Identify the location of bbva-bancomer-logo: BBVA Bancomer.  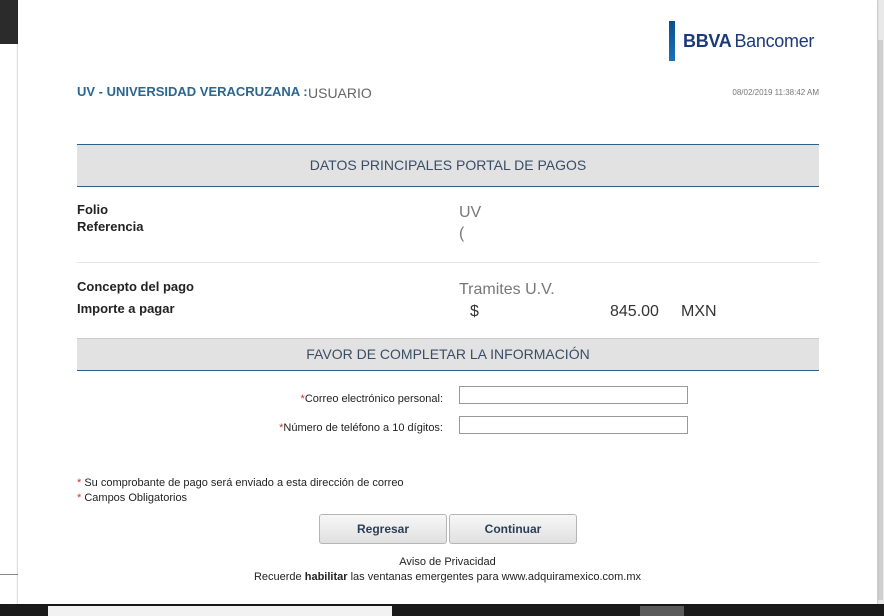
(749, 41).